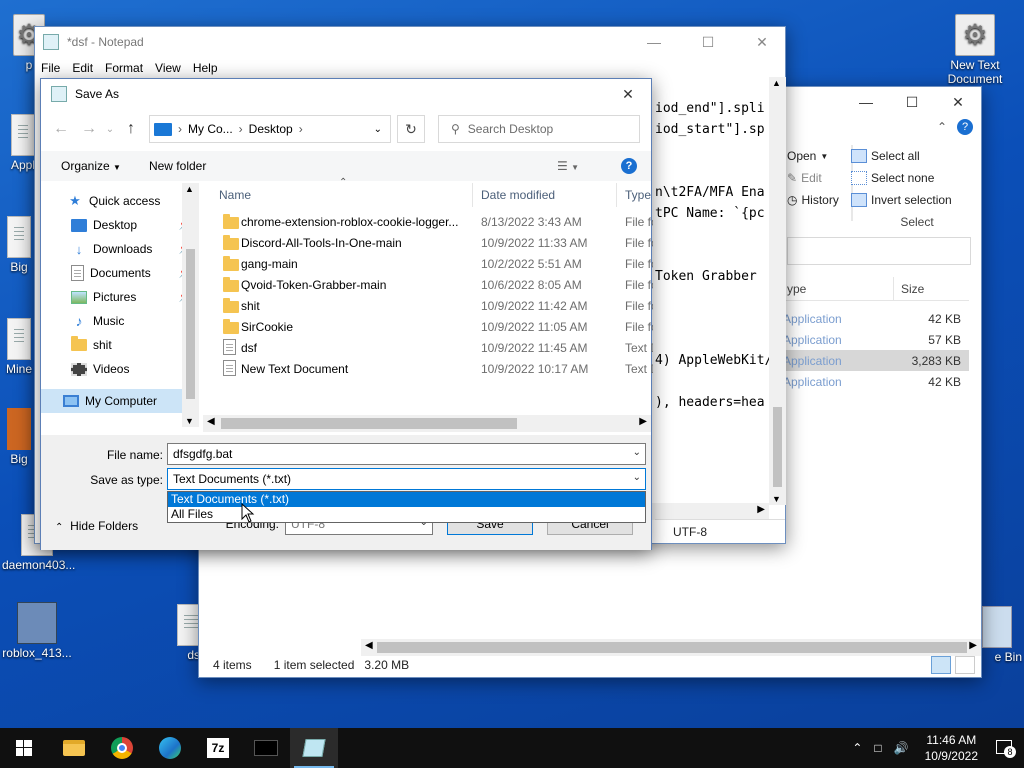 This screenshot has width=1024, height=768. Describe the element at coordinates (438, 326) in the screenshot. I see `file-row: SirCookie 10/9/2022 11:05 AM File fo` at that location.